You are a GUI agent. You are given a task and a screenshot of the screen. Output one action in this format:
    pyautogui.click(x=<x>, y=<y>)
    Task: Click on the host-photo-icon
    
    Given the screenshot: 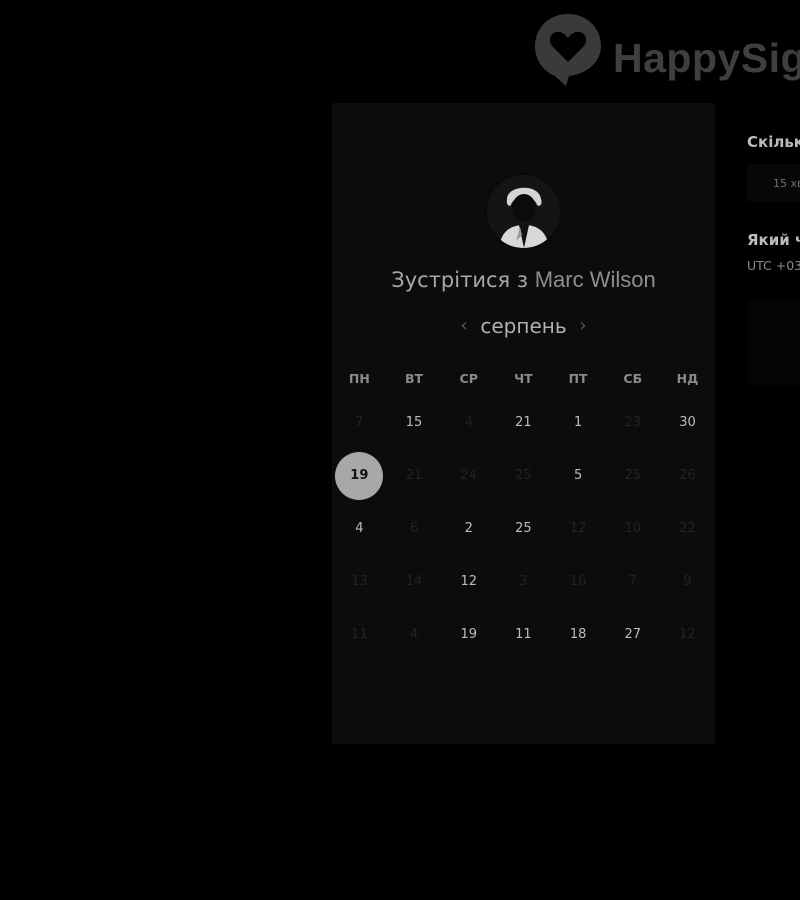 What is the action you would take?
    pyautogui.click(x=523, y=211)
    